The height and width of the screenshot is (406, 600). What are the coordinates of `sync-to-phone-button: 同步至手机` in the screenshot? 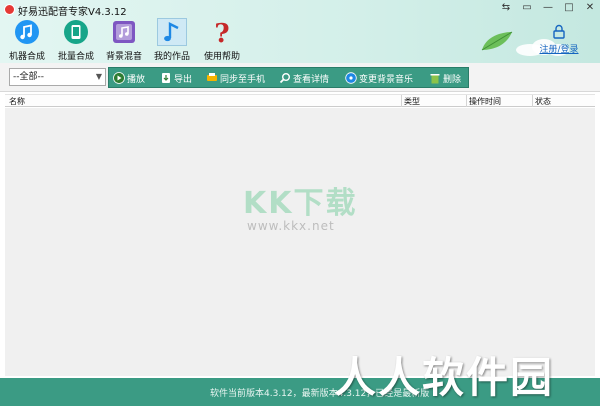 It's located at (235, 78).